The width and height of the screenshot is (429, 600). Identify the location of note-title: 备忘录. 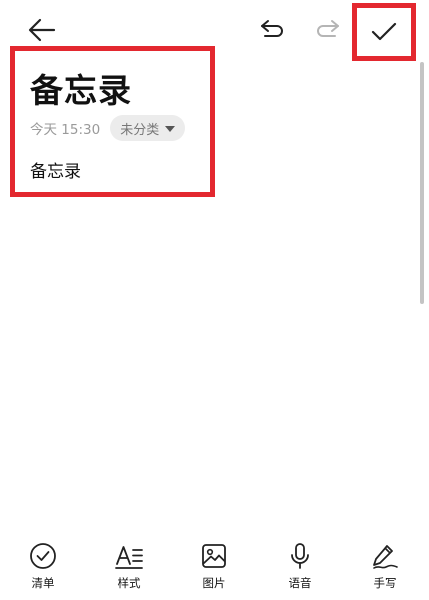
(81, 88).